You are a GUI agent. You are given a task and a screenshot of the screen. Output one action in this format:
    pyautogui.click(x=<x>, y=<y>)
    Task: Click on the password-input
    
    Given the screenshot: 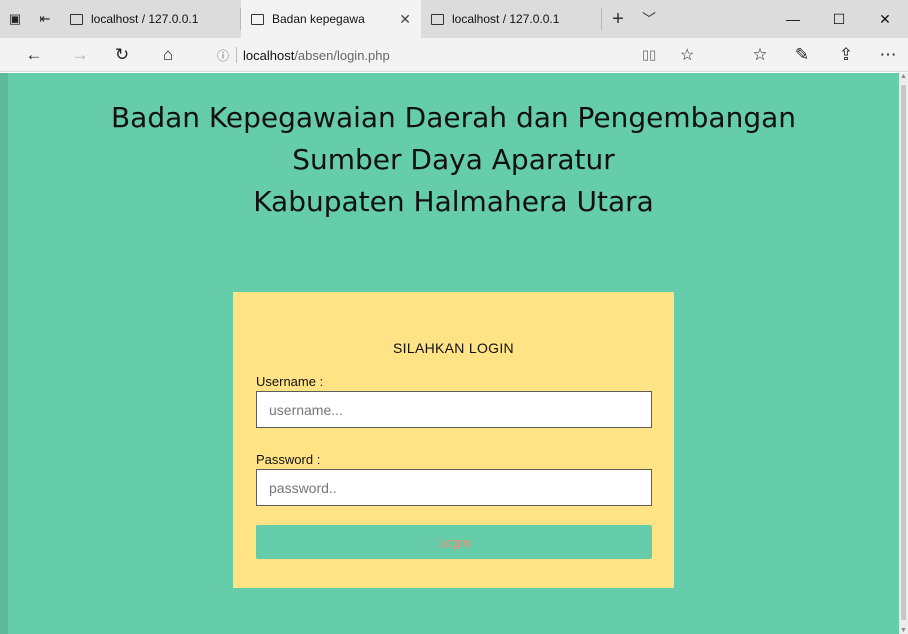 What is the action you would take?
    pyautogui.click(x=454, y=487)
    